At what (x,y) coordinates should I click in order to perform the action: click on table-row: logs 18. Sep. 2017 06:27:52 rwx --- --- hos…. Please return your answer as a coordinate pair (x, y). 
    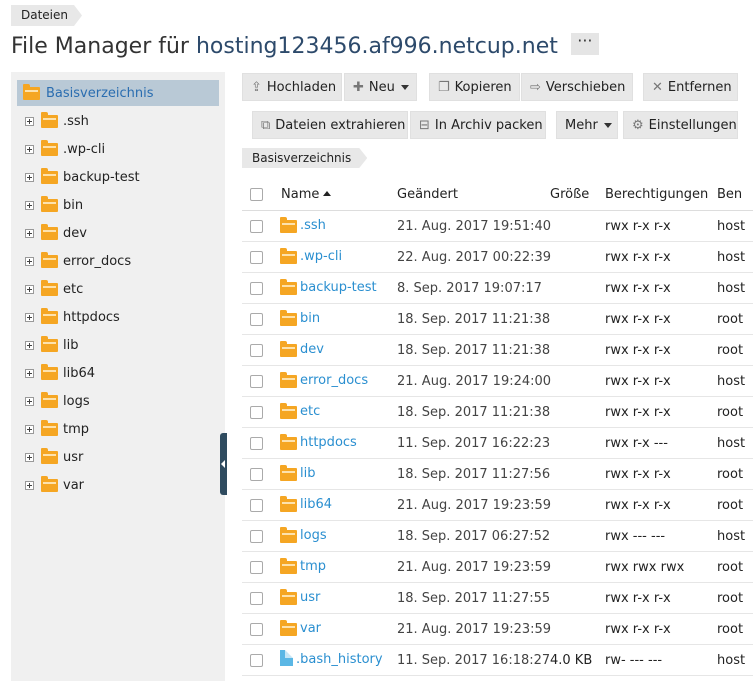
    Looking at the image, I should click on (497, 536).